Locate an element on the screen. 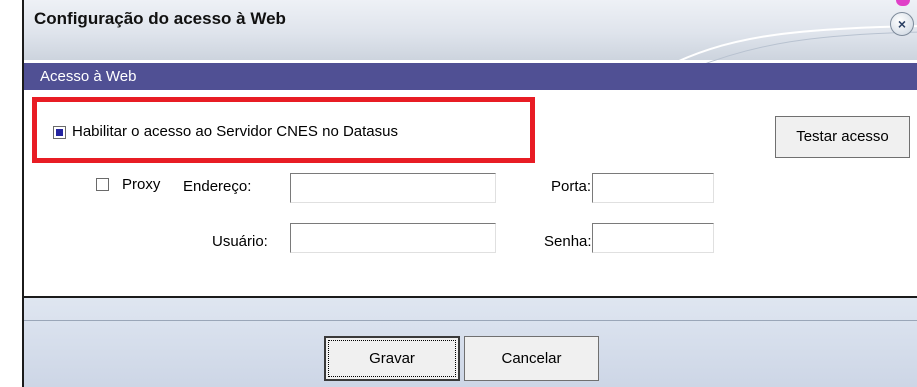  save-button: Gravar is located at coordinates (392, 358).